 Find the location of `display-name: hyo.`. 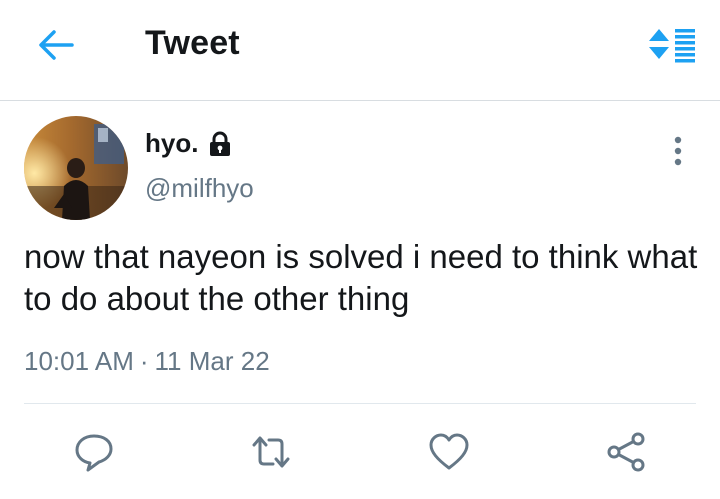

display-name: hyo. is located at coordinates (171, 143).